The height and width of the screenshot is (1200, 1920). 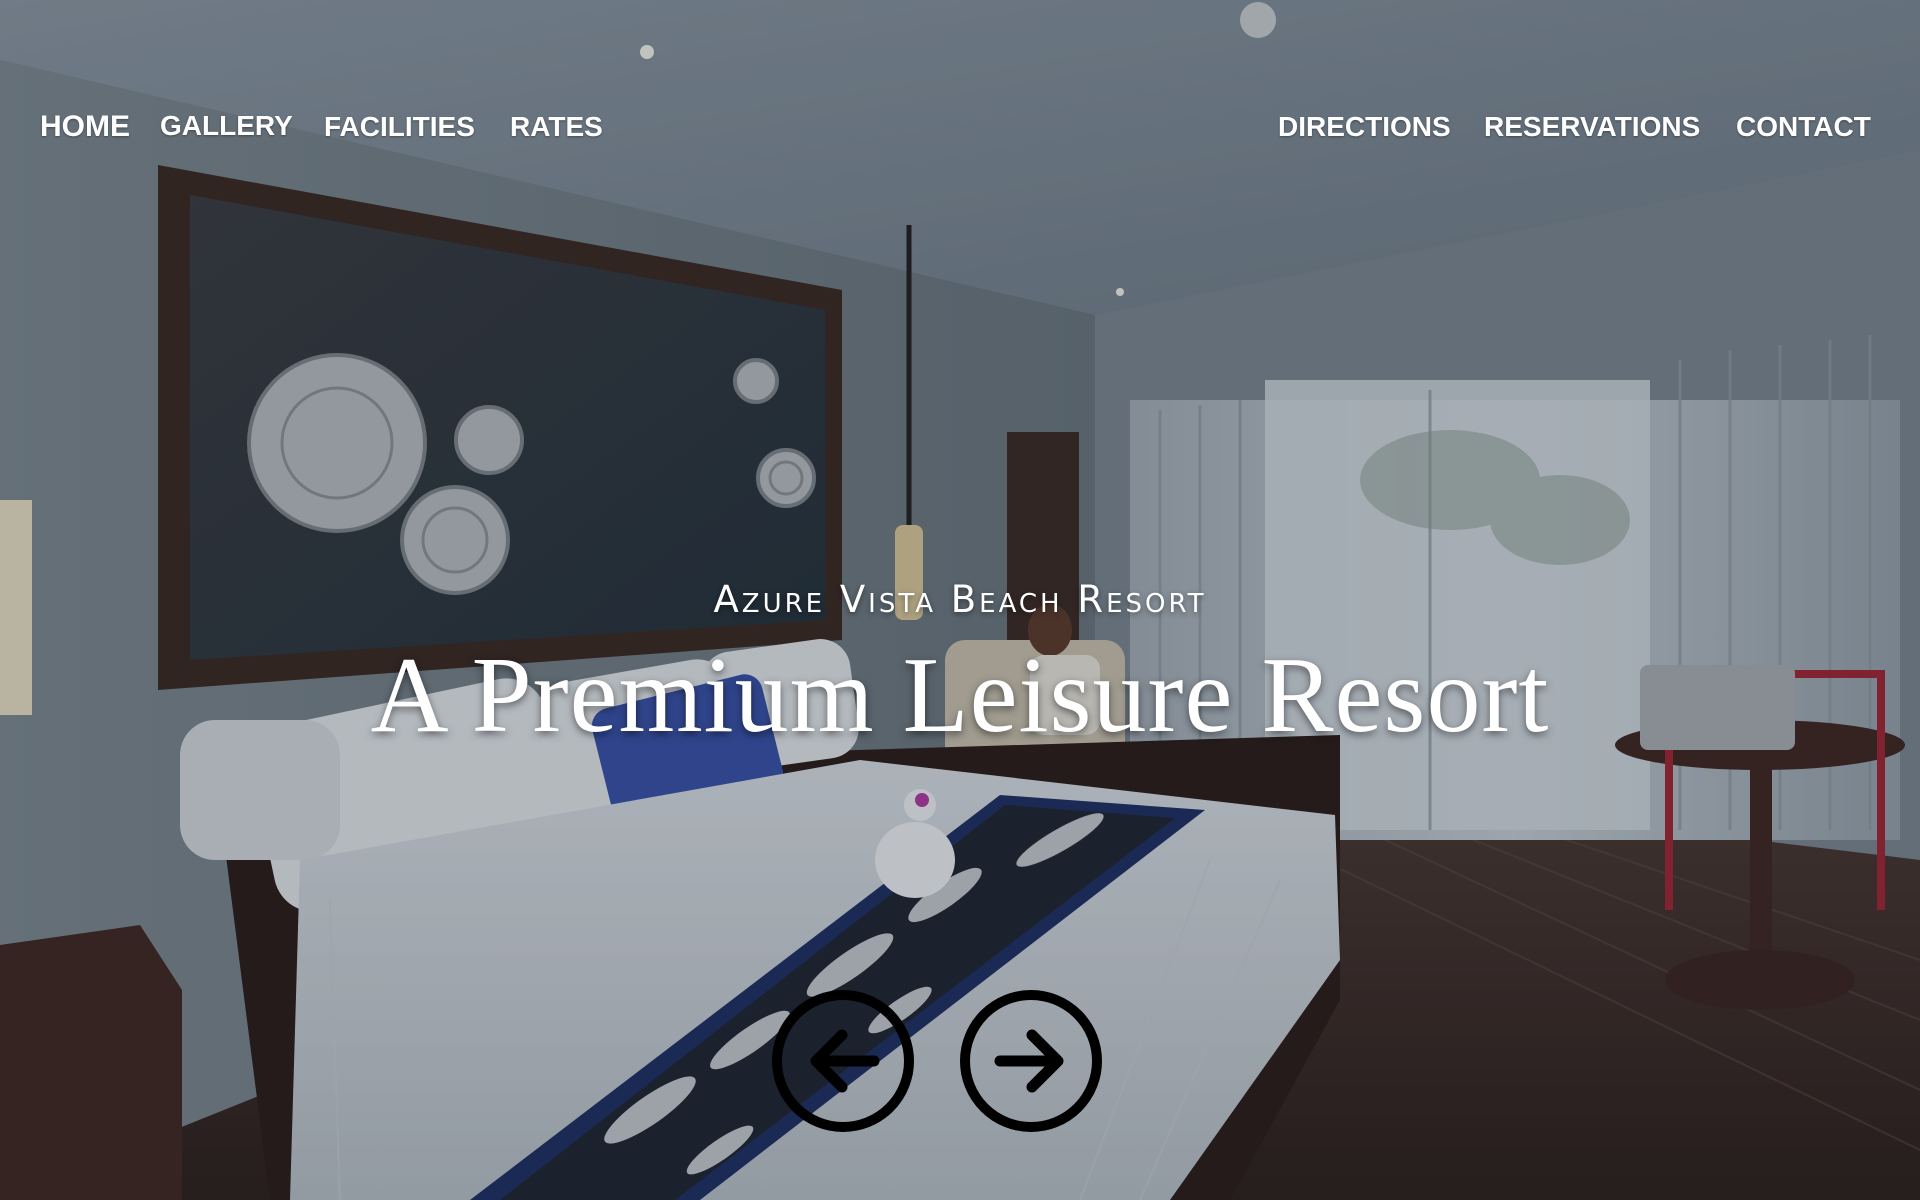 What do you see at coordinates (1592, 127) in the screenshot?
I see `nav-reservations-link: RESERVATIONS` at bounding box center [1592, 127].